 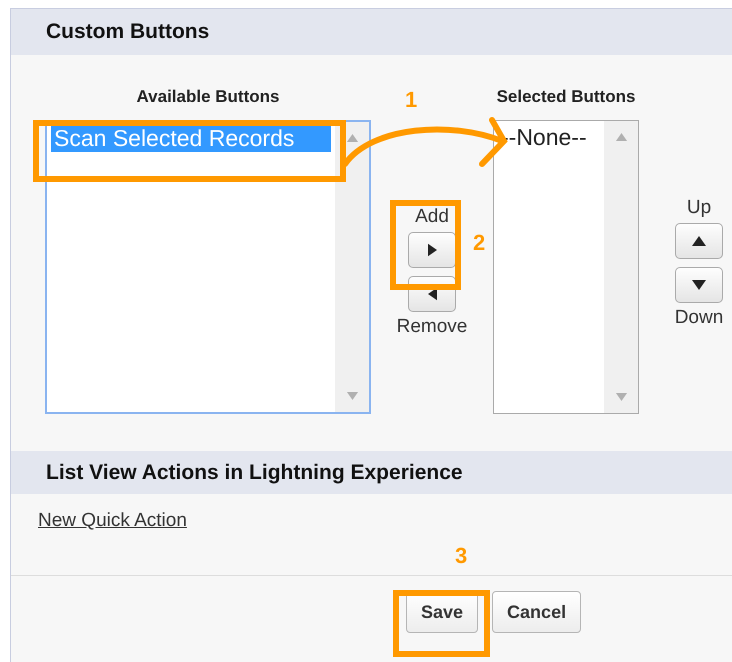 I want to click on right-triangle-icon, so click(x=432, y=250).